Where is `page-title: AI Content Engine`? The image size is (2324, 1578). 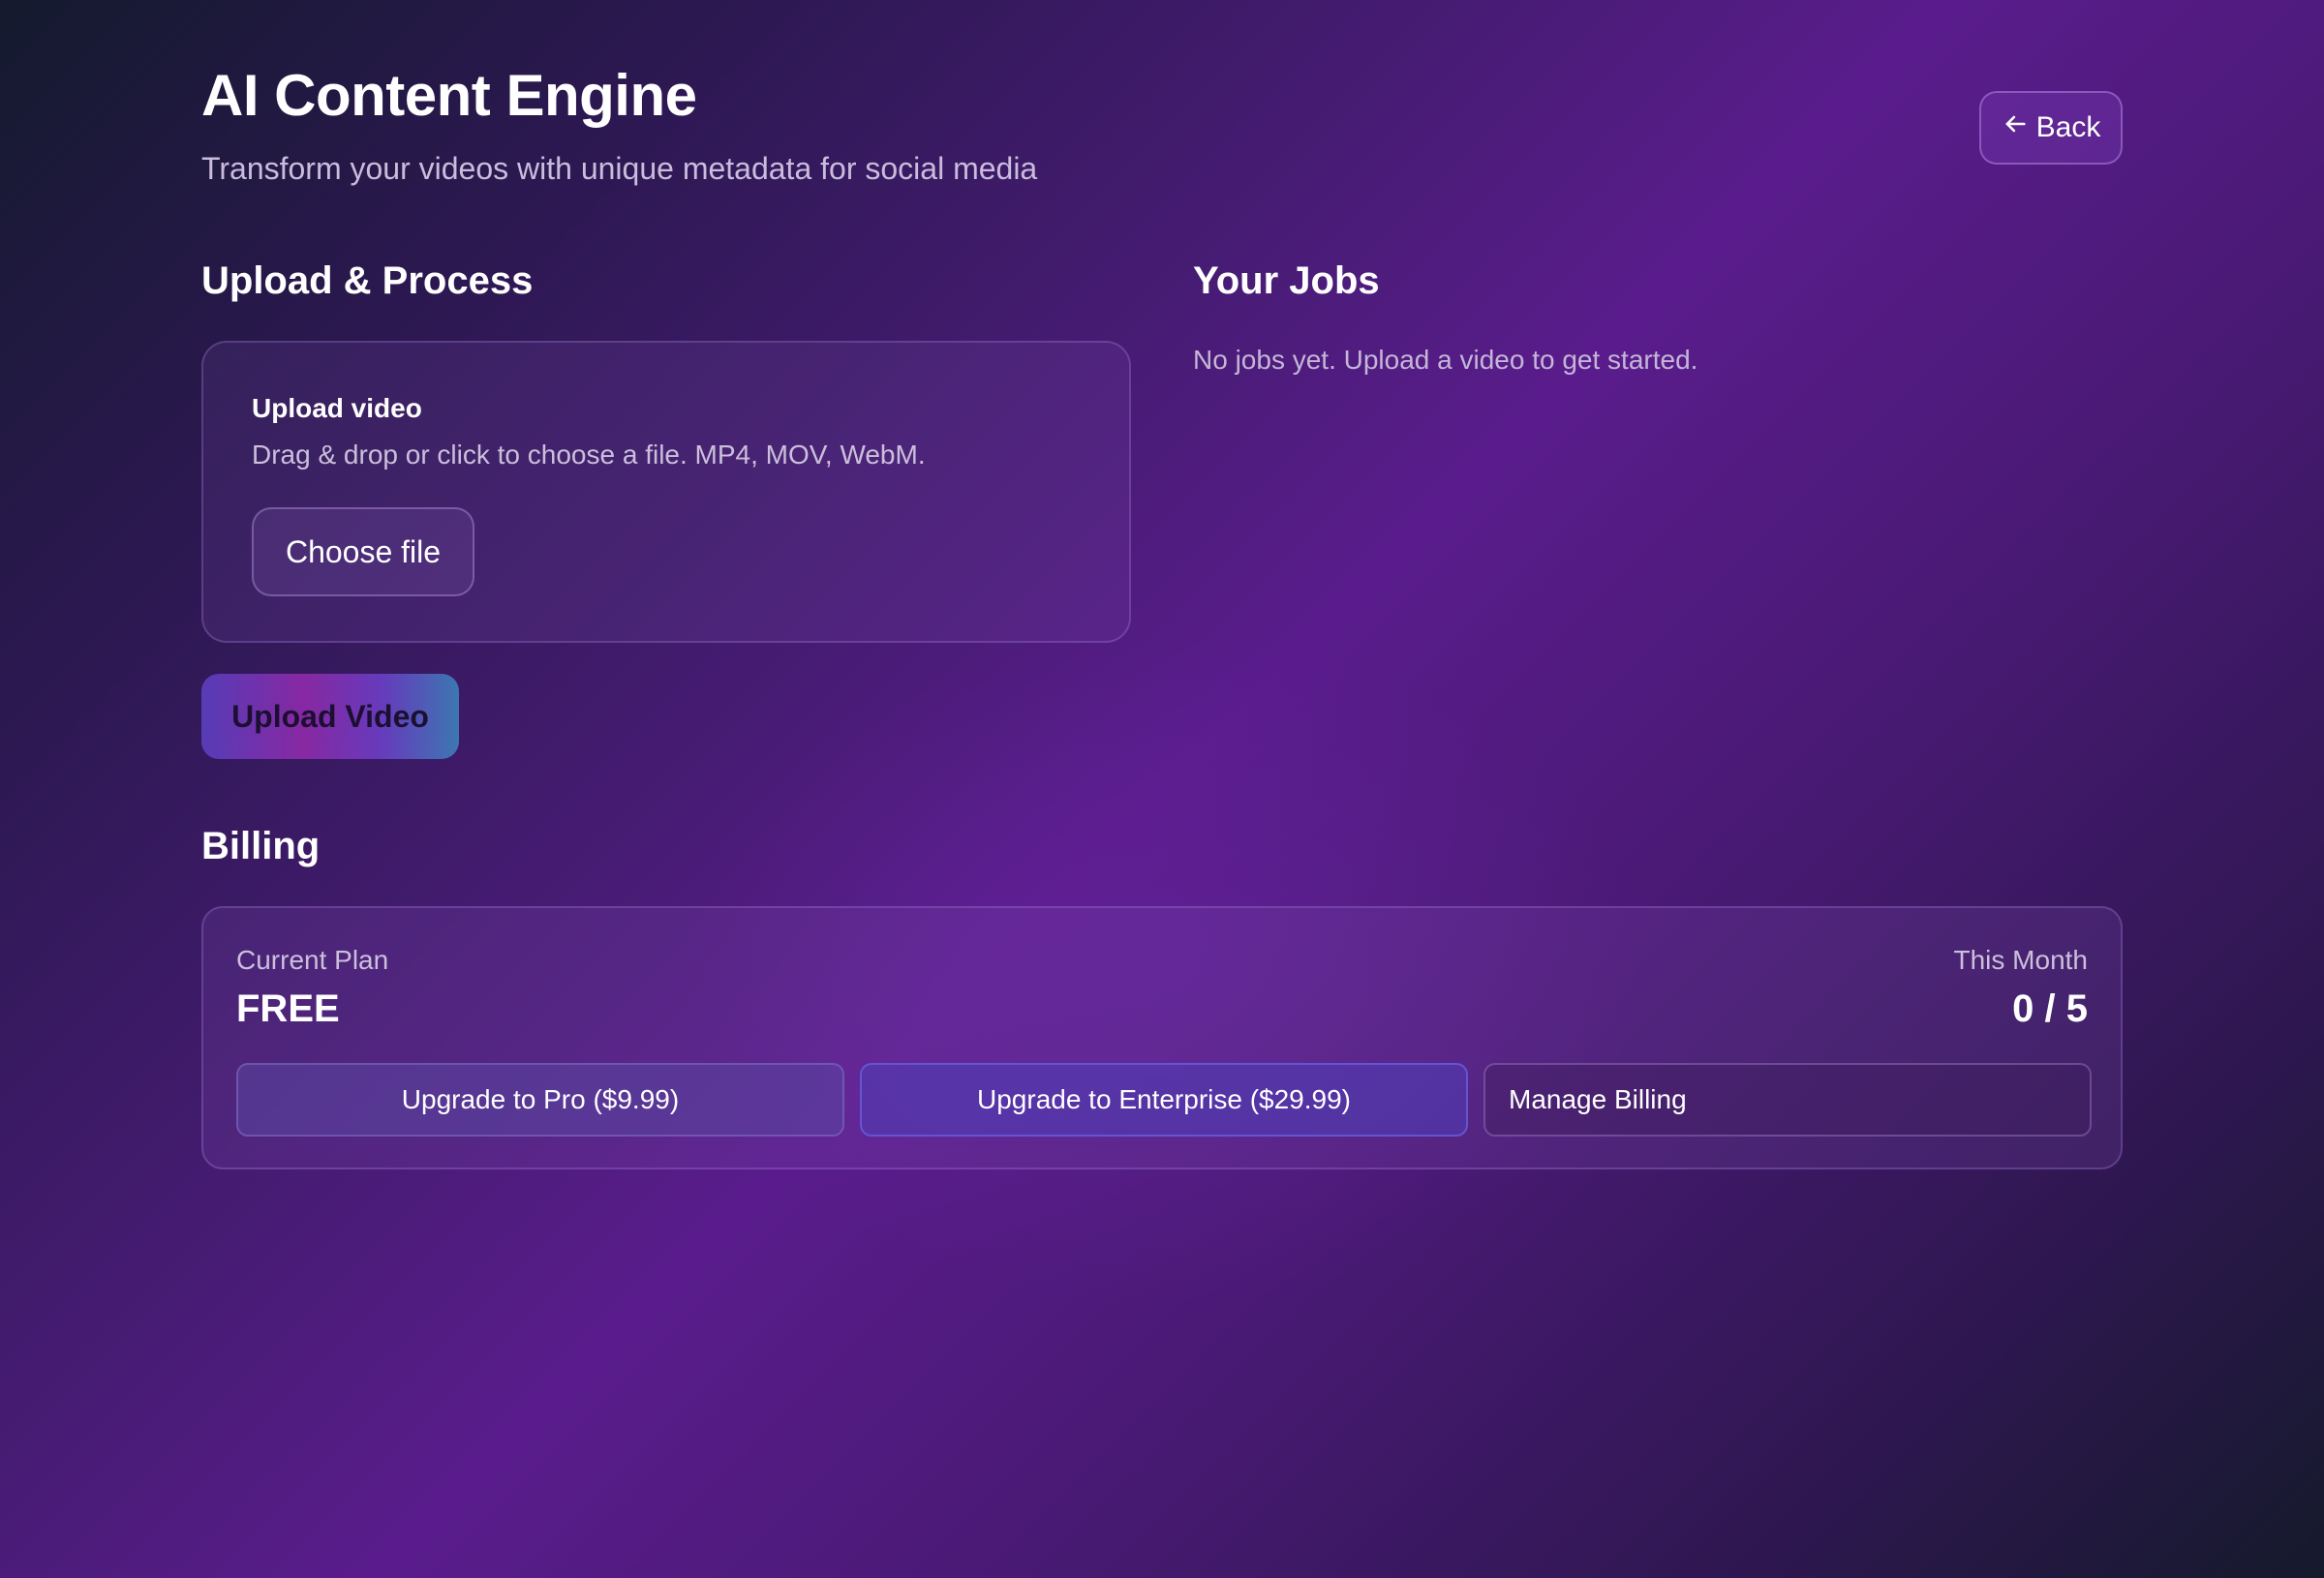 page-title: AI Content Engine is located at coordinates (449, 95).